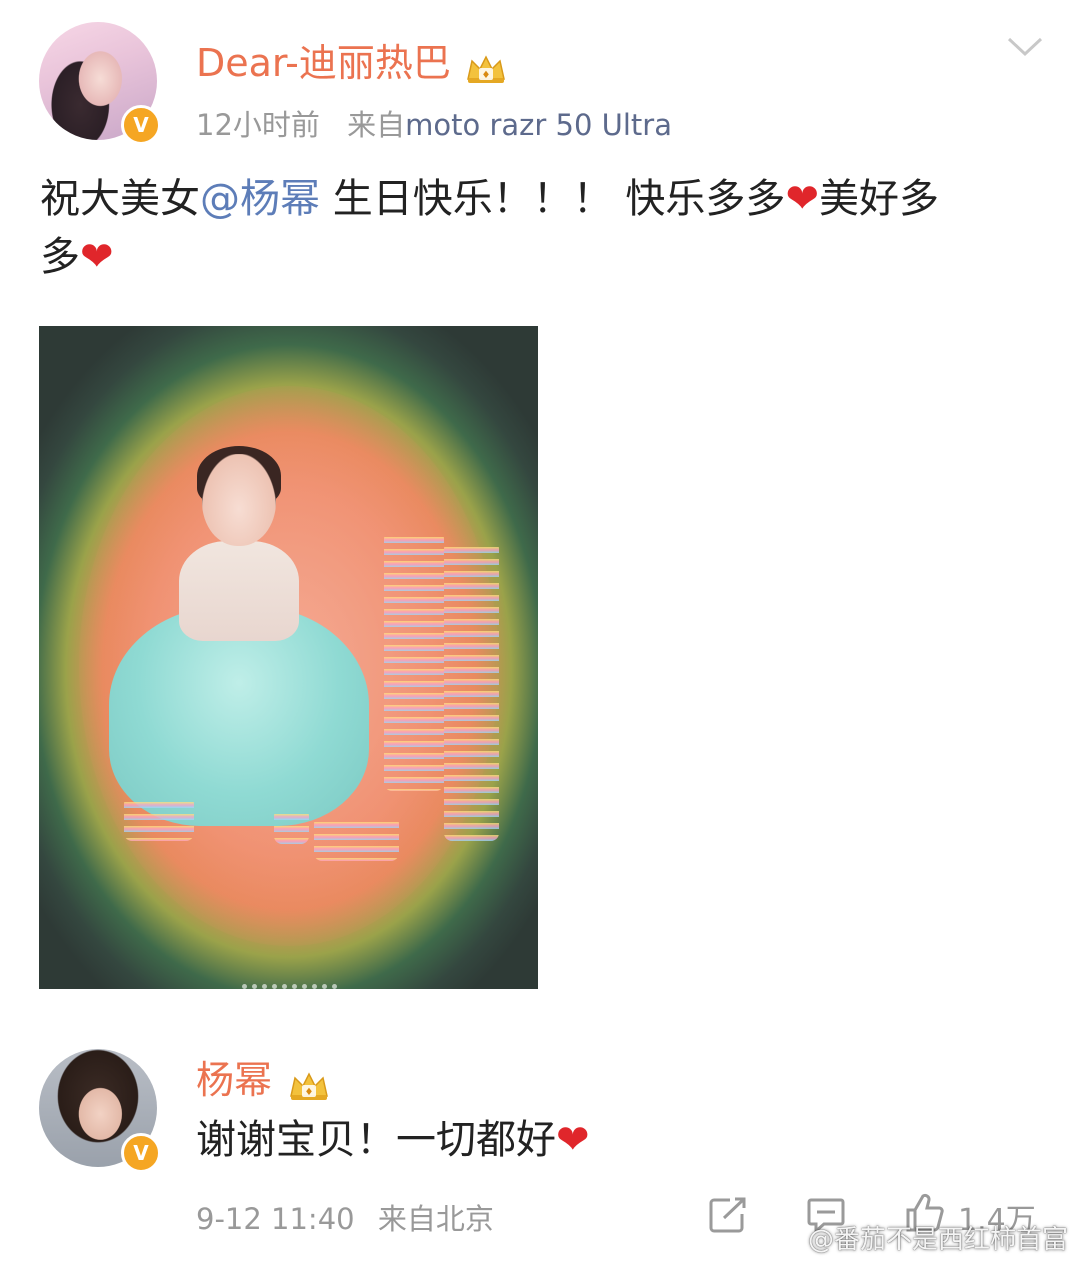  Describe the element at coordinates (275, 1219) in the screenshot. I see `comment-date: 9-12 11:40` at that location.